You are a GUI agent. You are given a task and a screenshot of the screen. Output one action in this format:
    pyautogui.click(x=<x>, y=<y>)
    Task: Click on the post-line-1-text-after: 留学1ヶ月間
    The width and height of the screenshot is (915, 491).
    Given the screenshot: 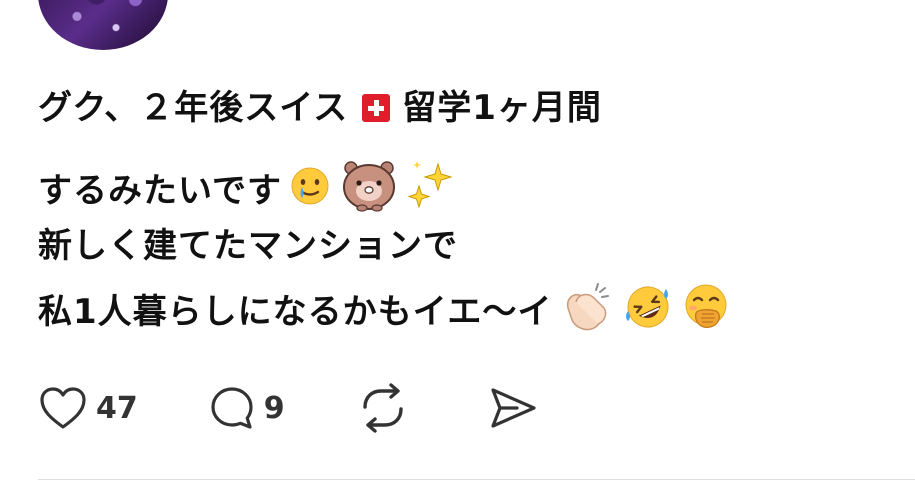 What is the action you would take?
    pyautogui.click(x=502, y=107)
    